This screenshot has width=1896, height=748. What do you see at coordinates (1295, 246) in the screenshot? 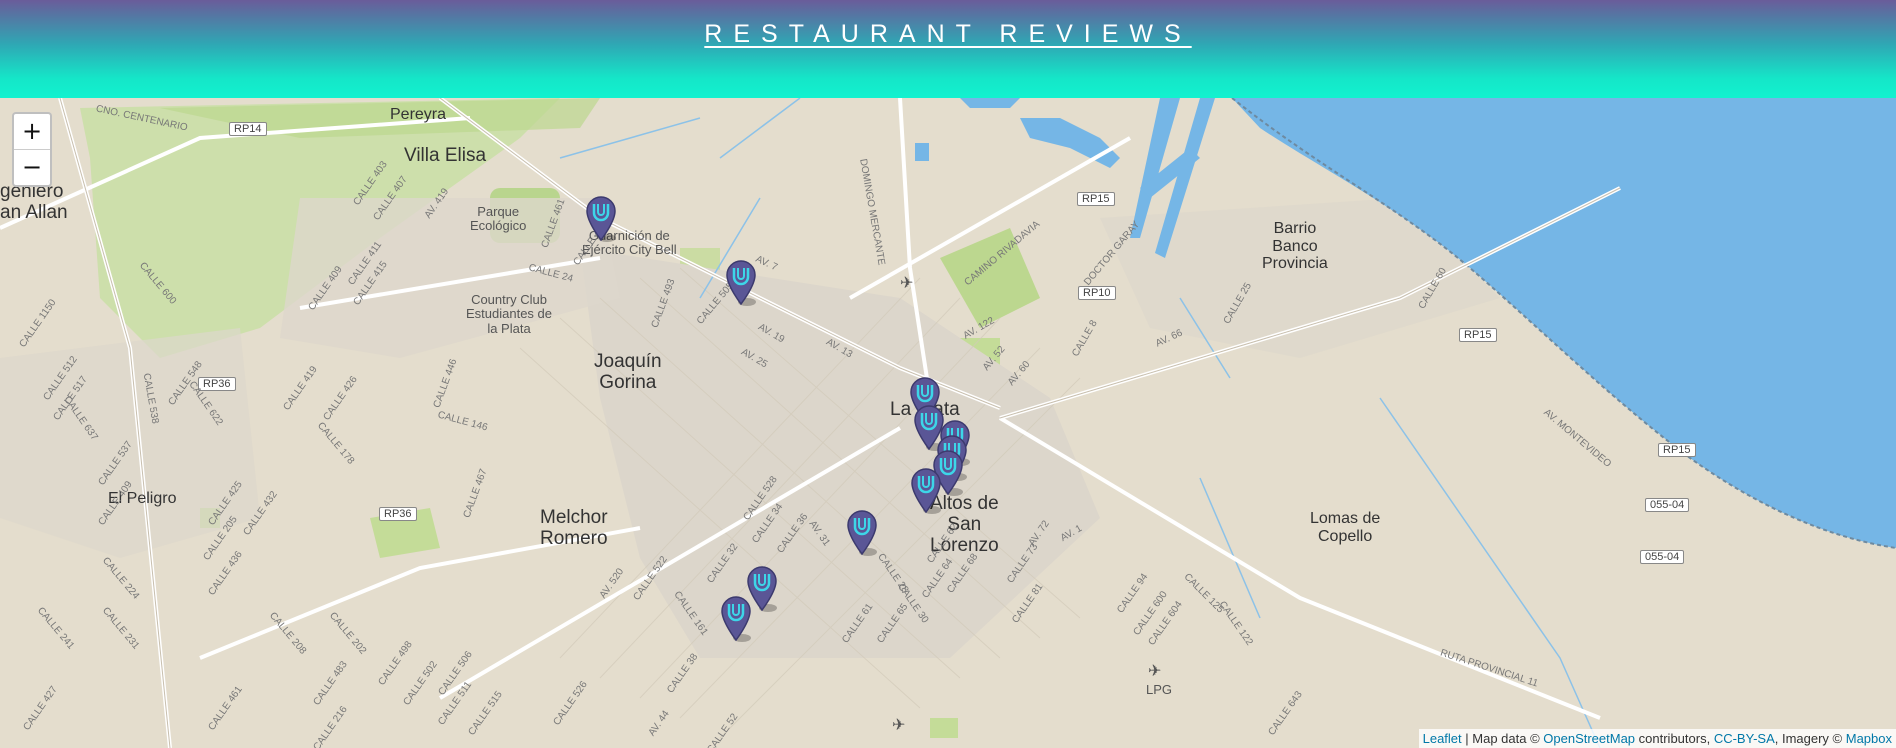
I see `place-label: Barrio Banco Provincia` at bounding box center [1295, 246].